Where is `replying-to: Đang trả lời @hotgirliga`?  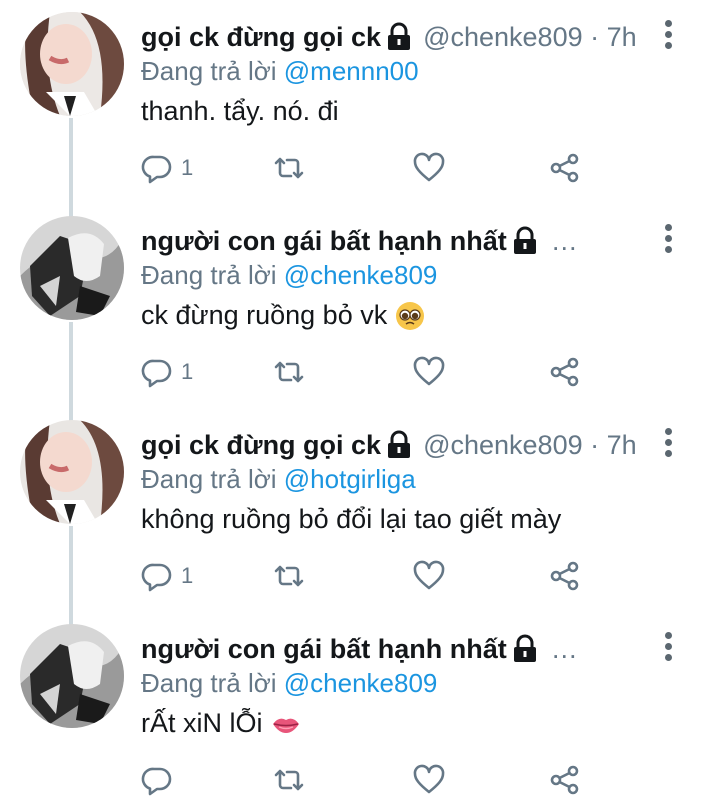
replying-to: Đang trả lời @hotgirliga is located at coordinates (278, 479).